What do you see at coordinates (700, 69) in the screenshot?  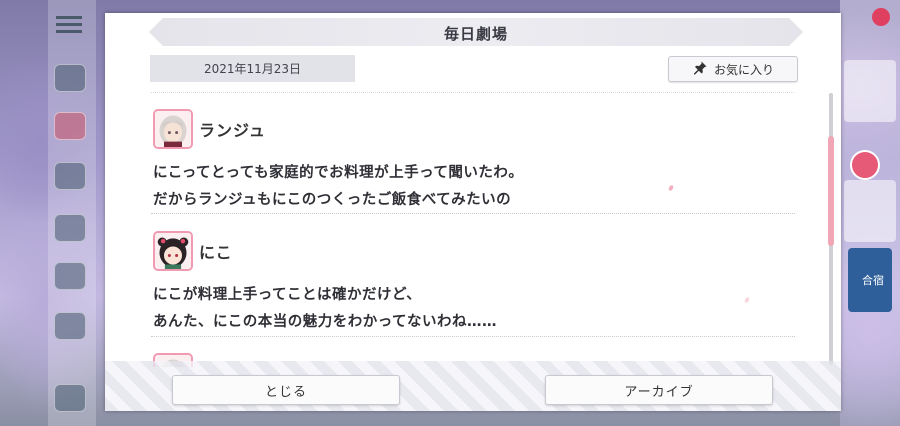 I see `pin-icon` at bounding box center [700, 69].